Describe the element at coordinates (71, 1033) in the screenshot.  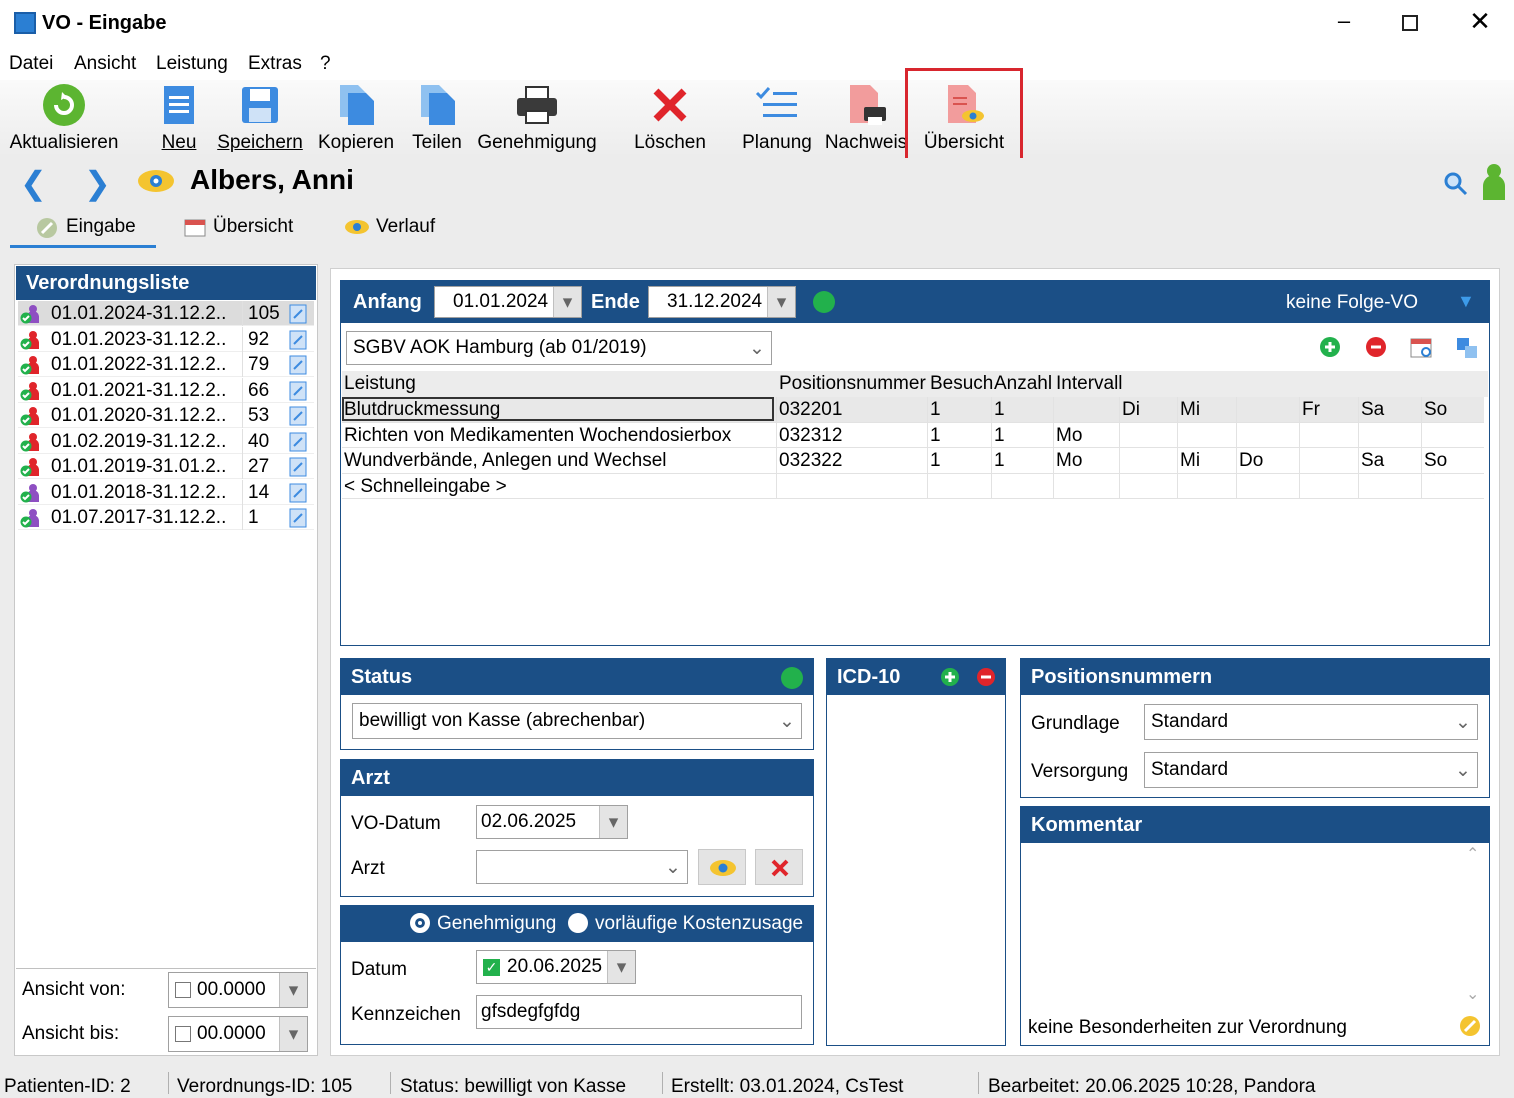
I see `view-to-label: Ansicht bis:` at that location.